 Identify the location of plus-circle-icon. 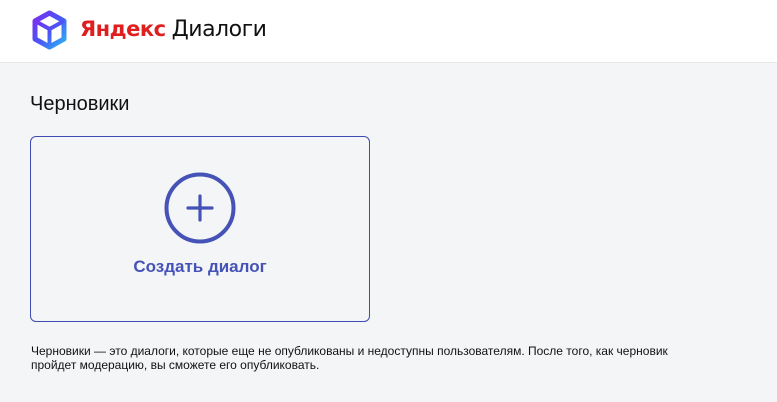
(200, 208).